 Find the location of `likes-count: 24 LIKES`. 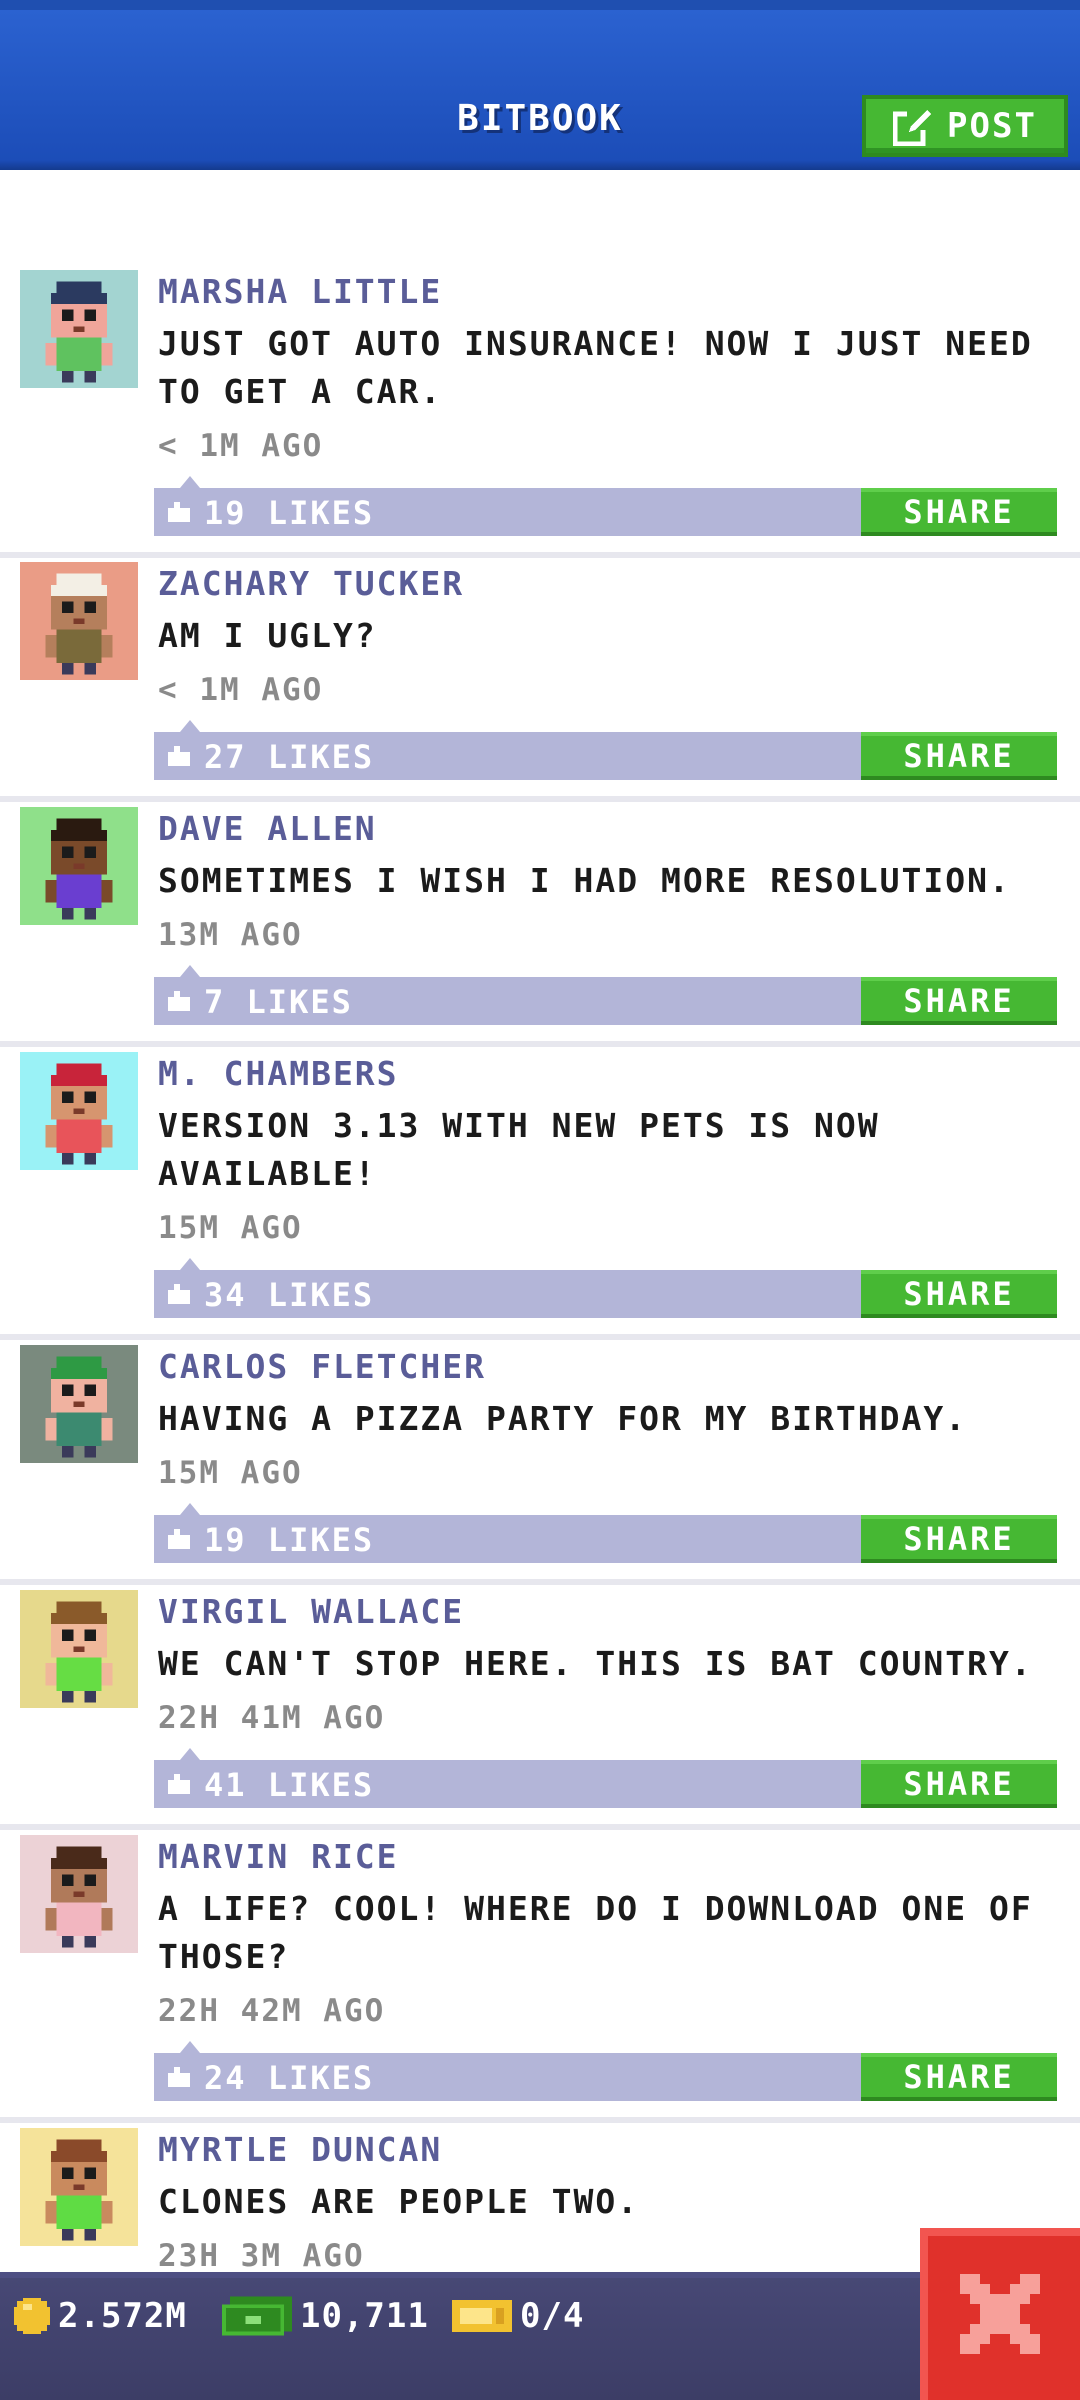

likes-count: 24 LIKES is located at coordinates (289, 2078).